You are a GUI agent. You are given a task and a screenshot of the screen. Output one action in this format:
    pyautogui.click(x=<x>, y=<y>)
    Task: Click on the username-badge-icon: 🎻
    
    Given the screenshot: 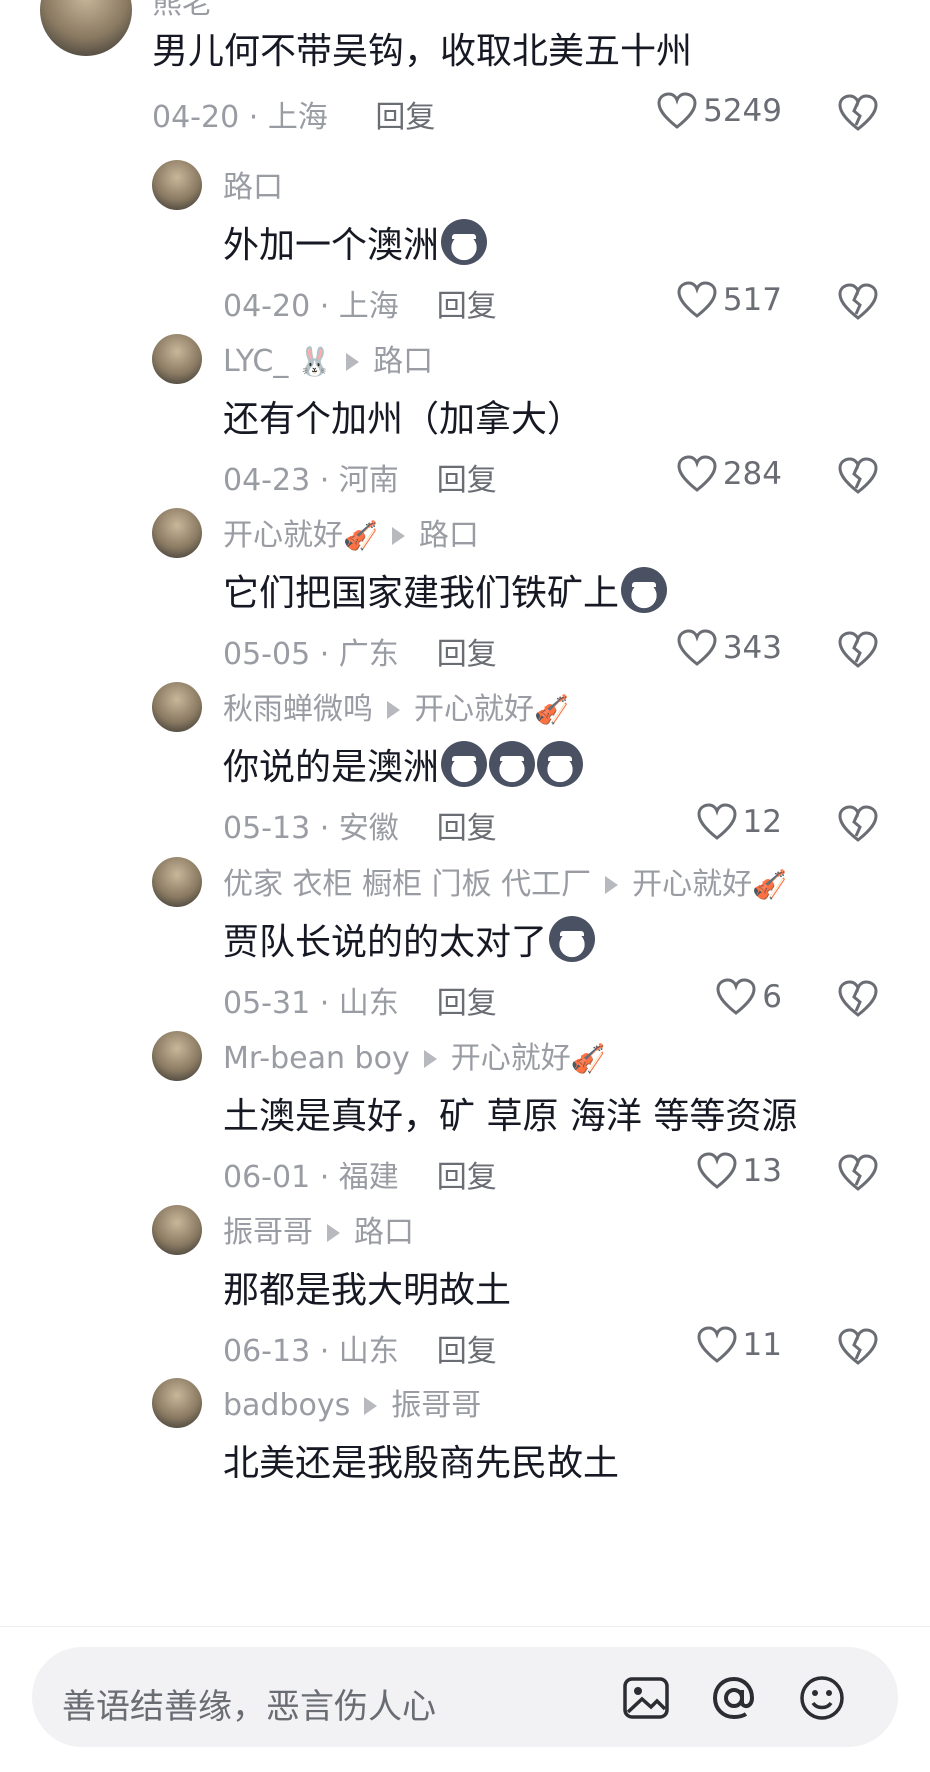 What is the action you would take?
    pyautogui.click(x=360, y=535)
    